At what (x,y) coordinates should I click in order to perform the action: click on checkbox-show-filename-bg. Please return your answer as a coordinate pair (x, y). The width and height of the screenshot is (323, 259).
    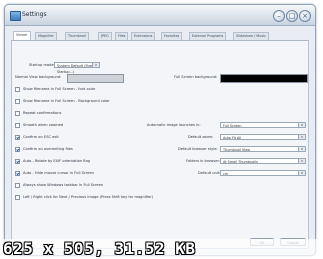
    Looking at the image, I should click on (17, 101).